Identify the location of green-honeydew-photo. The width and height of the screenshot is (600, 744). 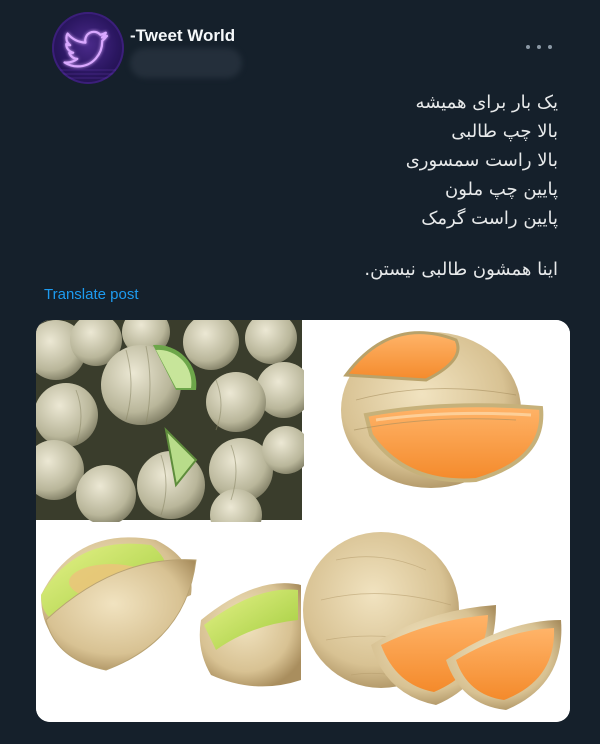
(169, 622).